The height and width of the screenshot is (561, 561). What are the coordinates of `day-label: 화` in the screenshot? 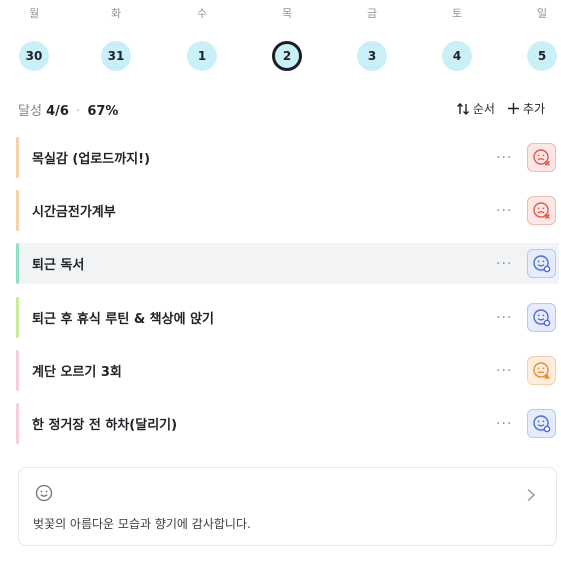 It's located at (116, 13).